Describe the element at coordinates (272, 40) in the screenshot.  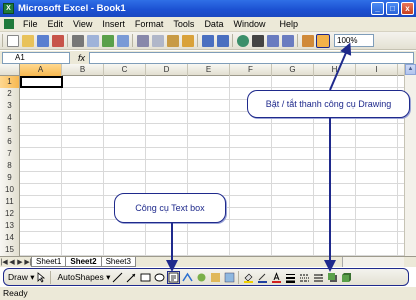
I see `sort-ascending-icon` at that location.